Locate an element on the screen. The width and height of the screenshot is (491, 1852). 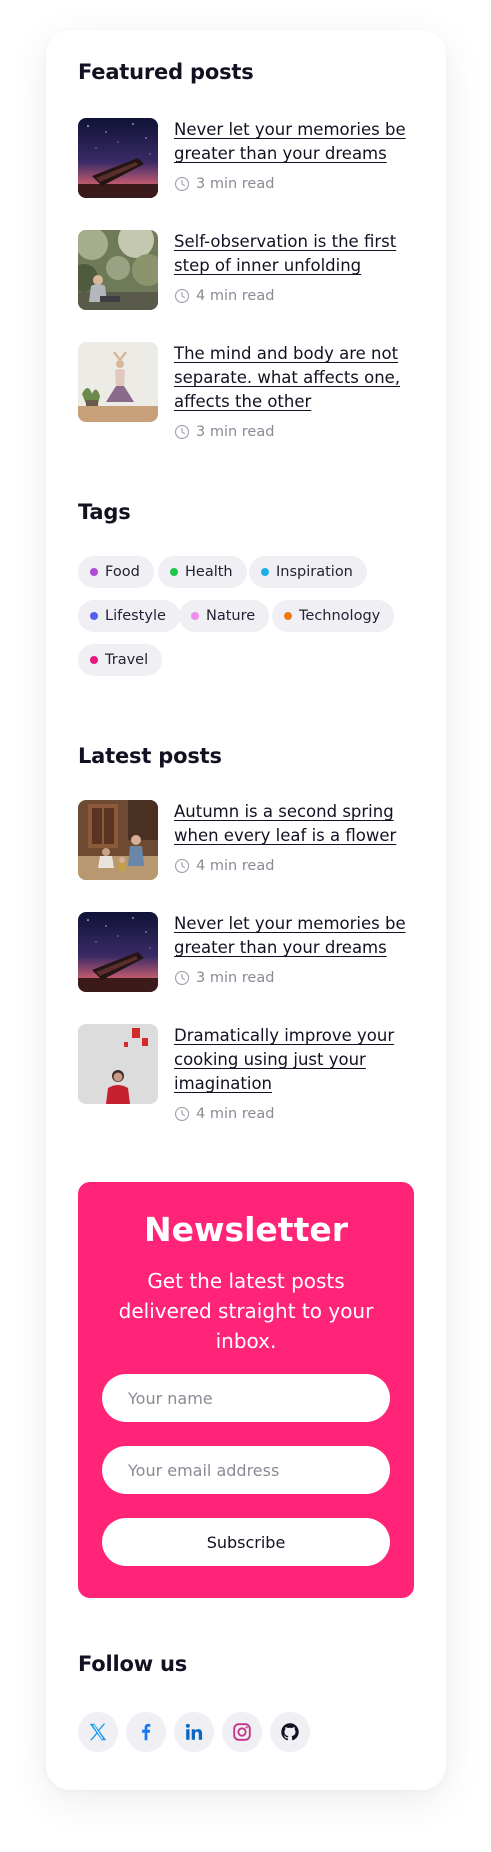
github-link is located at coordinates (290, 1732).